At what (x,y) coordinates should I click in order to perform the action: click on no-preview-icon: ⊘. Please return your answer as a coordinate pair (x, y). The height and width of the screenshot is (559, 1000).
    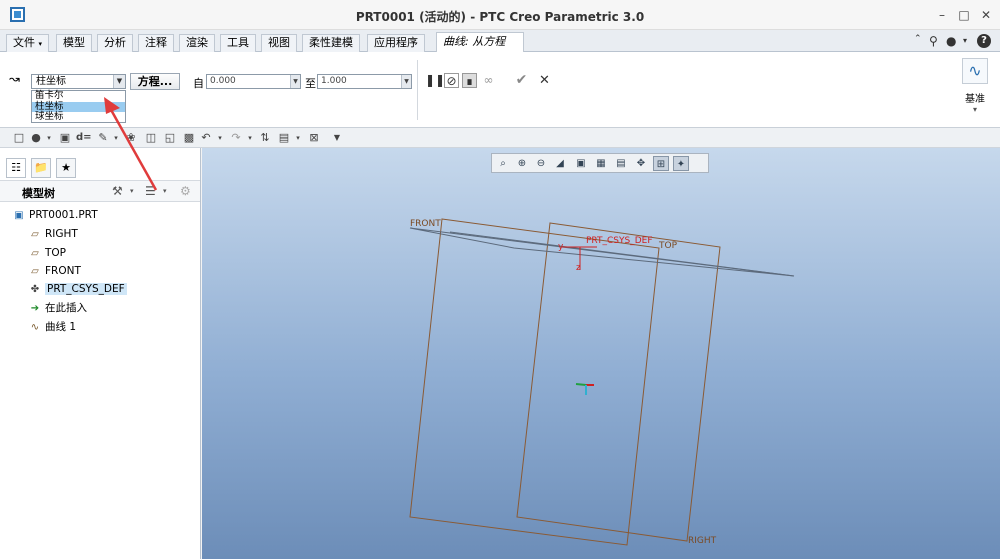
    Looking at the image, I should click on (451, 80).